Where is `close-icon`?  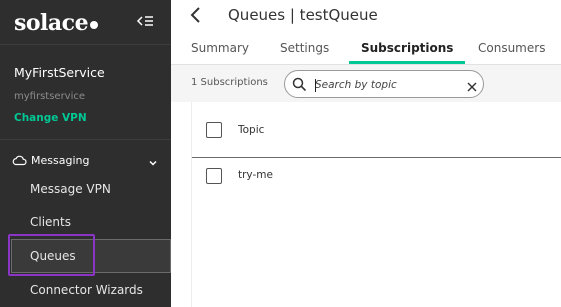 close-icon is located at coordinates (472, 87).